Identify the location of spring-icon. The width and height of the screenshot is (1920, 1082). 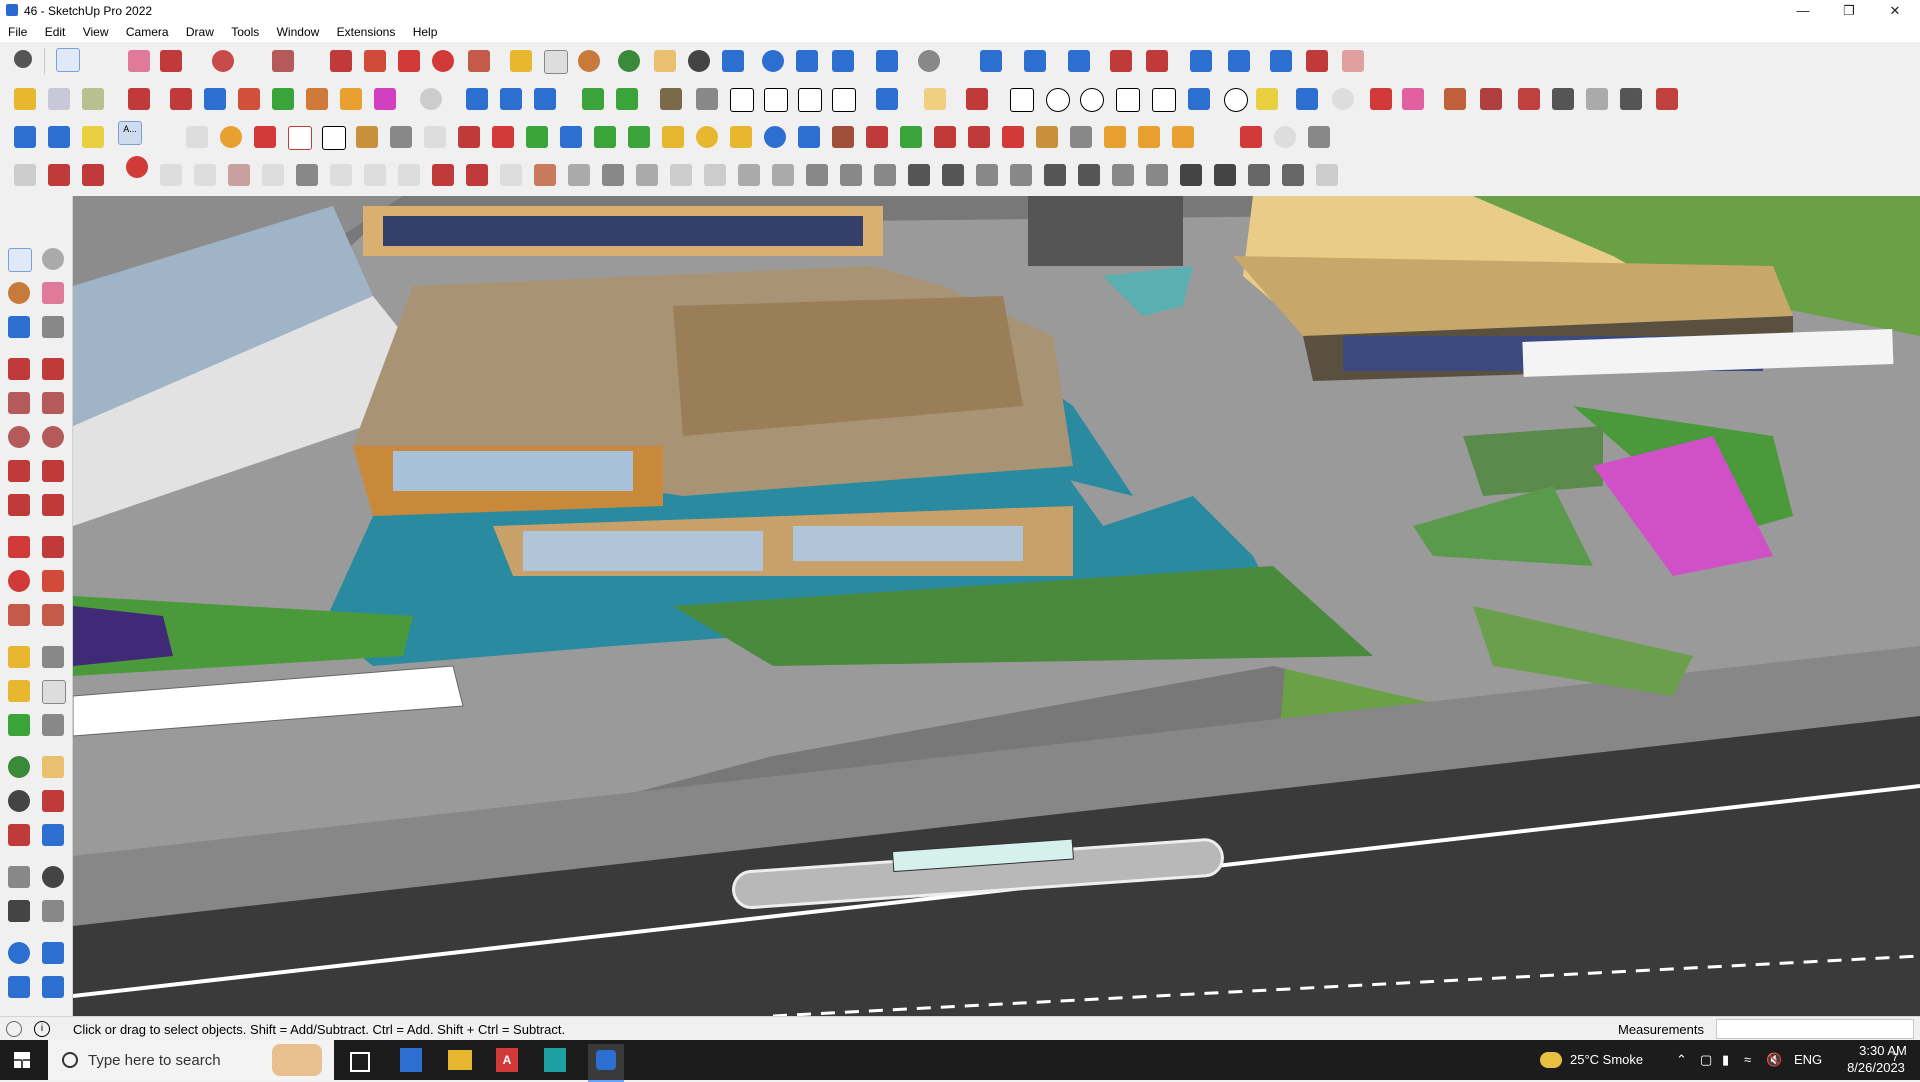
(239, 175).